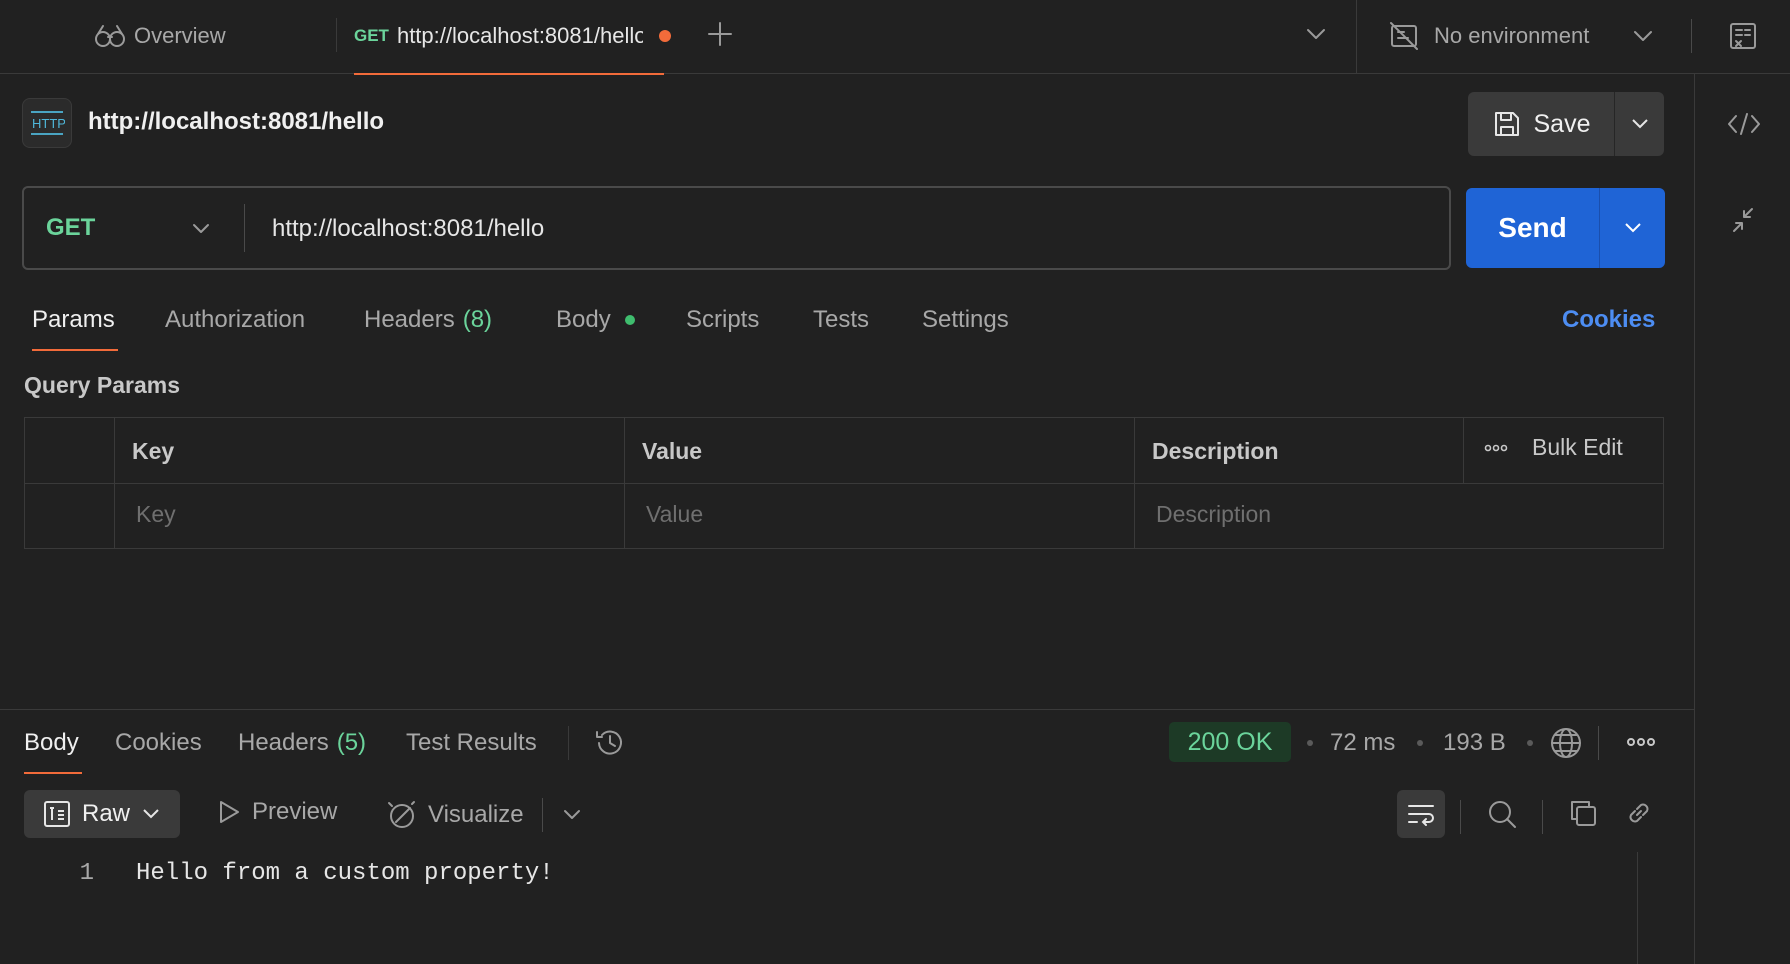  Describe the element at coordinates (51, 743) in the screenshot. I see `response-tab-body: Body` at that location.